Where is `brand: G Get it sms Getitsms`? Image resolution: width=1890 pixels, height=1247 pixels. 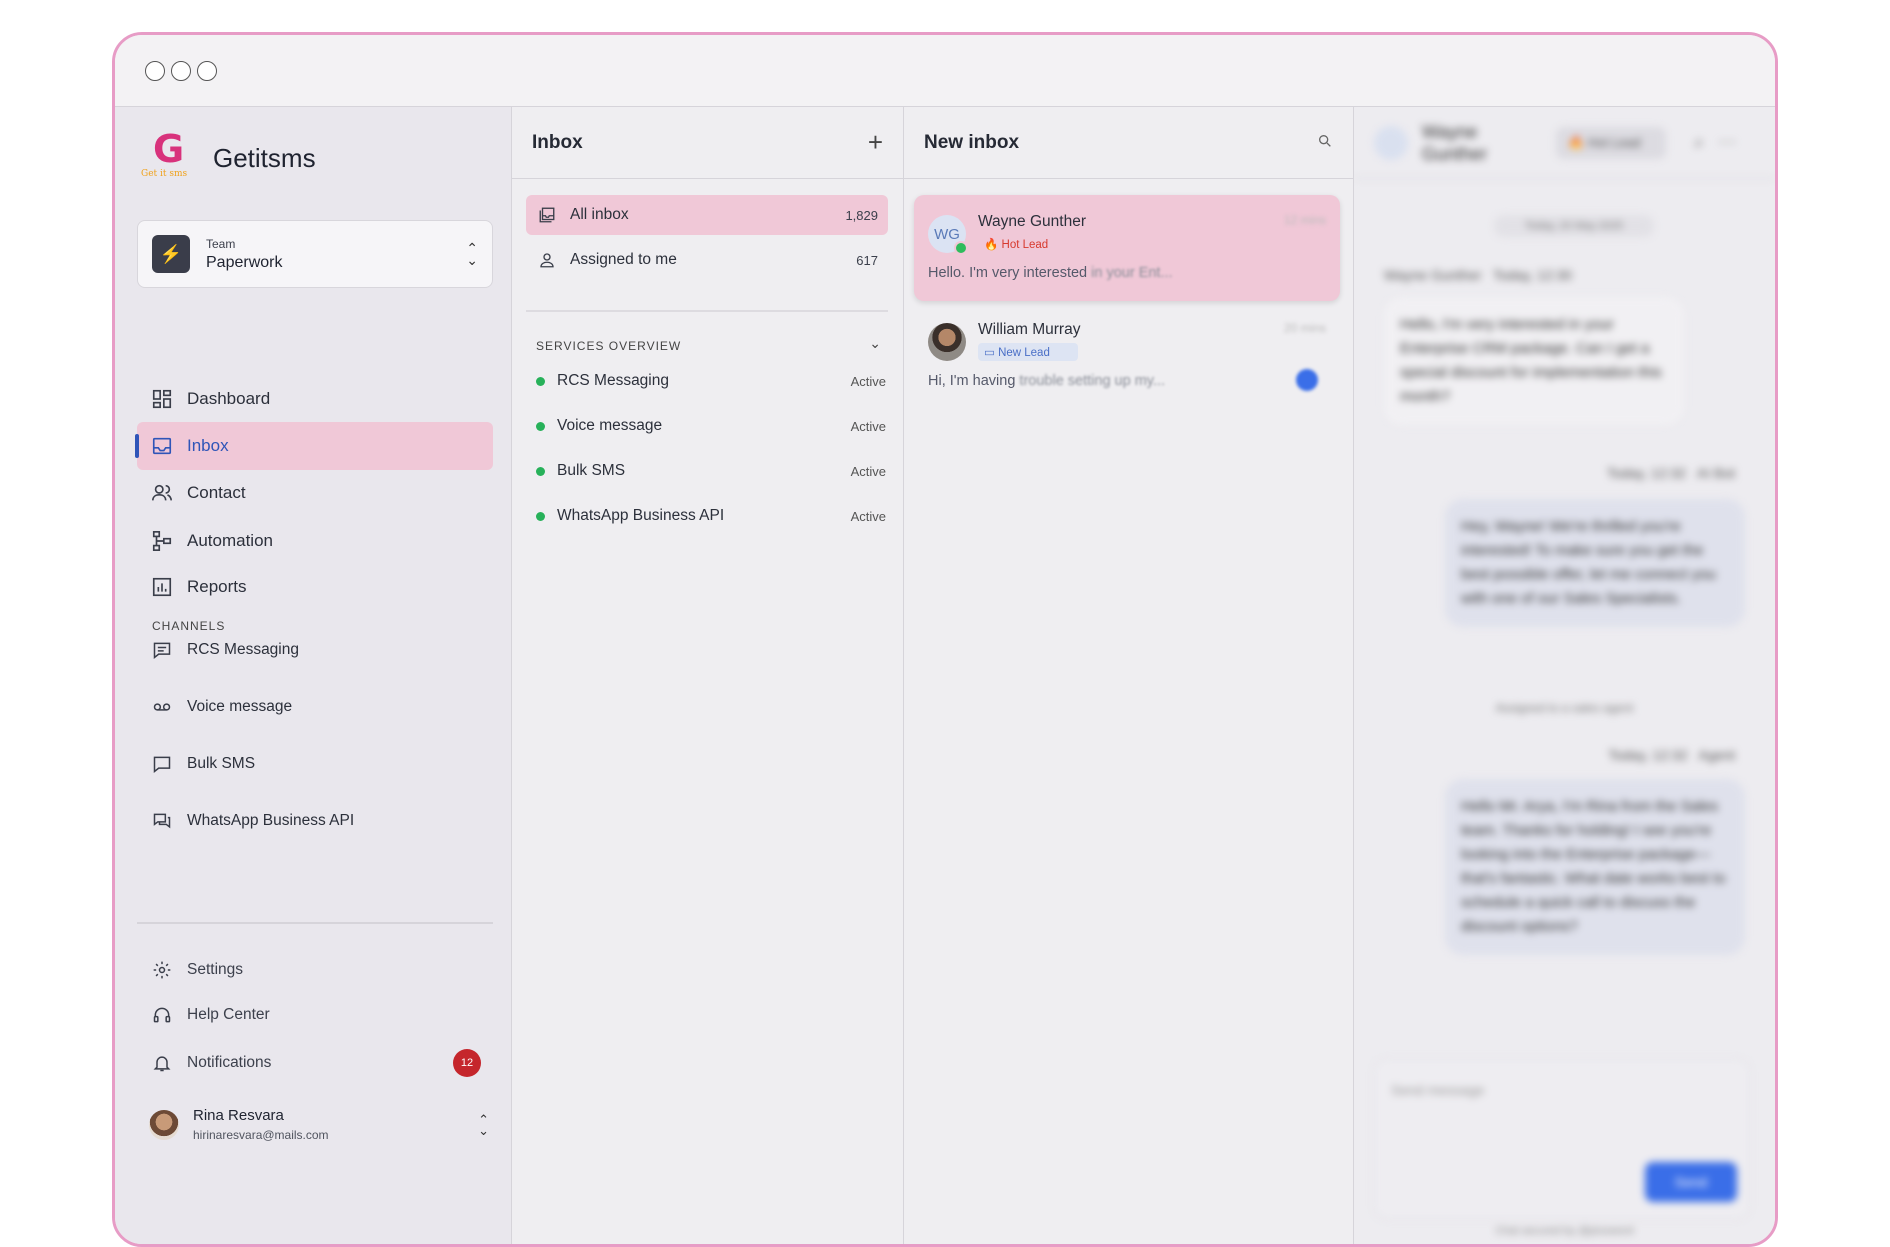 brand: G Get it sms Getitsms is located at coordinates (228, 154).